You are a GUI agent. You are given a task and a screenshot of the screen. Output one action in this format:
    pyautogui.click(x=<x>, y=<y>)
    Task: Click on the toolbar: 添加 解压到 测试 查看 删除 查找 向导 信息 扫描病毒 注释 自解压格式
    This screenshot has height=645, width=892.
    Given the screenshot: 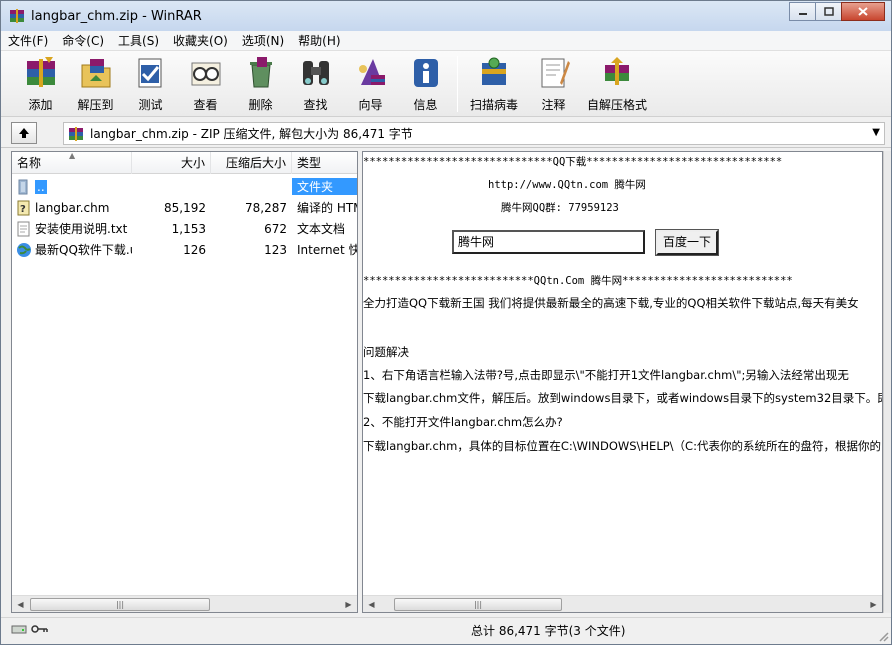 What is the action you would take?
    pyautogui.click(x=446, y=84)
    